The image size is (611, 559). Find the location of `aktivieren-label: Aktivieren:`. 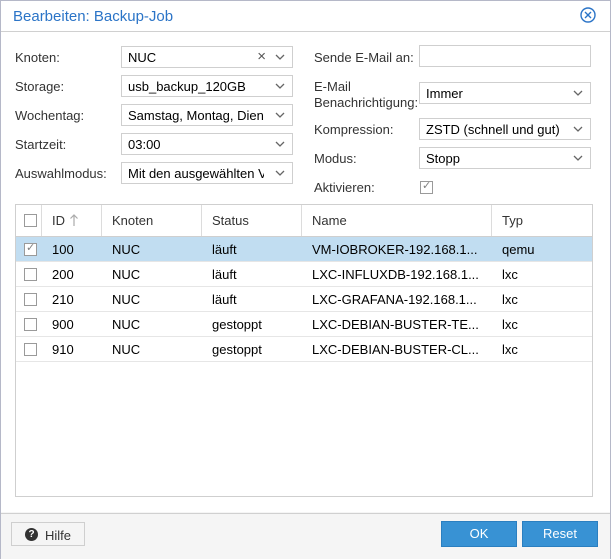

aktivieren-label: Aktivieren: is located at coordinates (344, 187).